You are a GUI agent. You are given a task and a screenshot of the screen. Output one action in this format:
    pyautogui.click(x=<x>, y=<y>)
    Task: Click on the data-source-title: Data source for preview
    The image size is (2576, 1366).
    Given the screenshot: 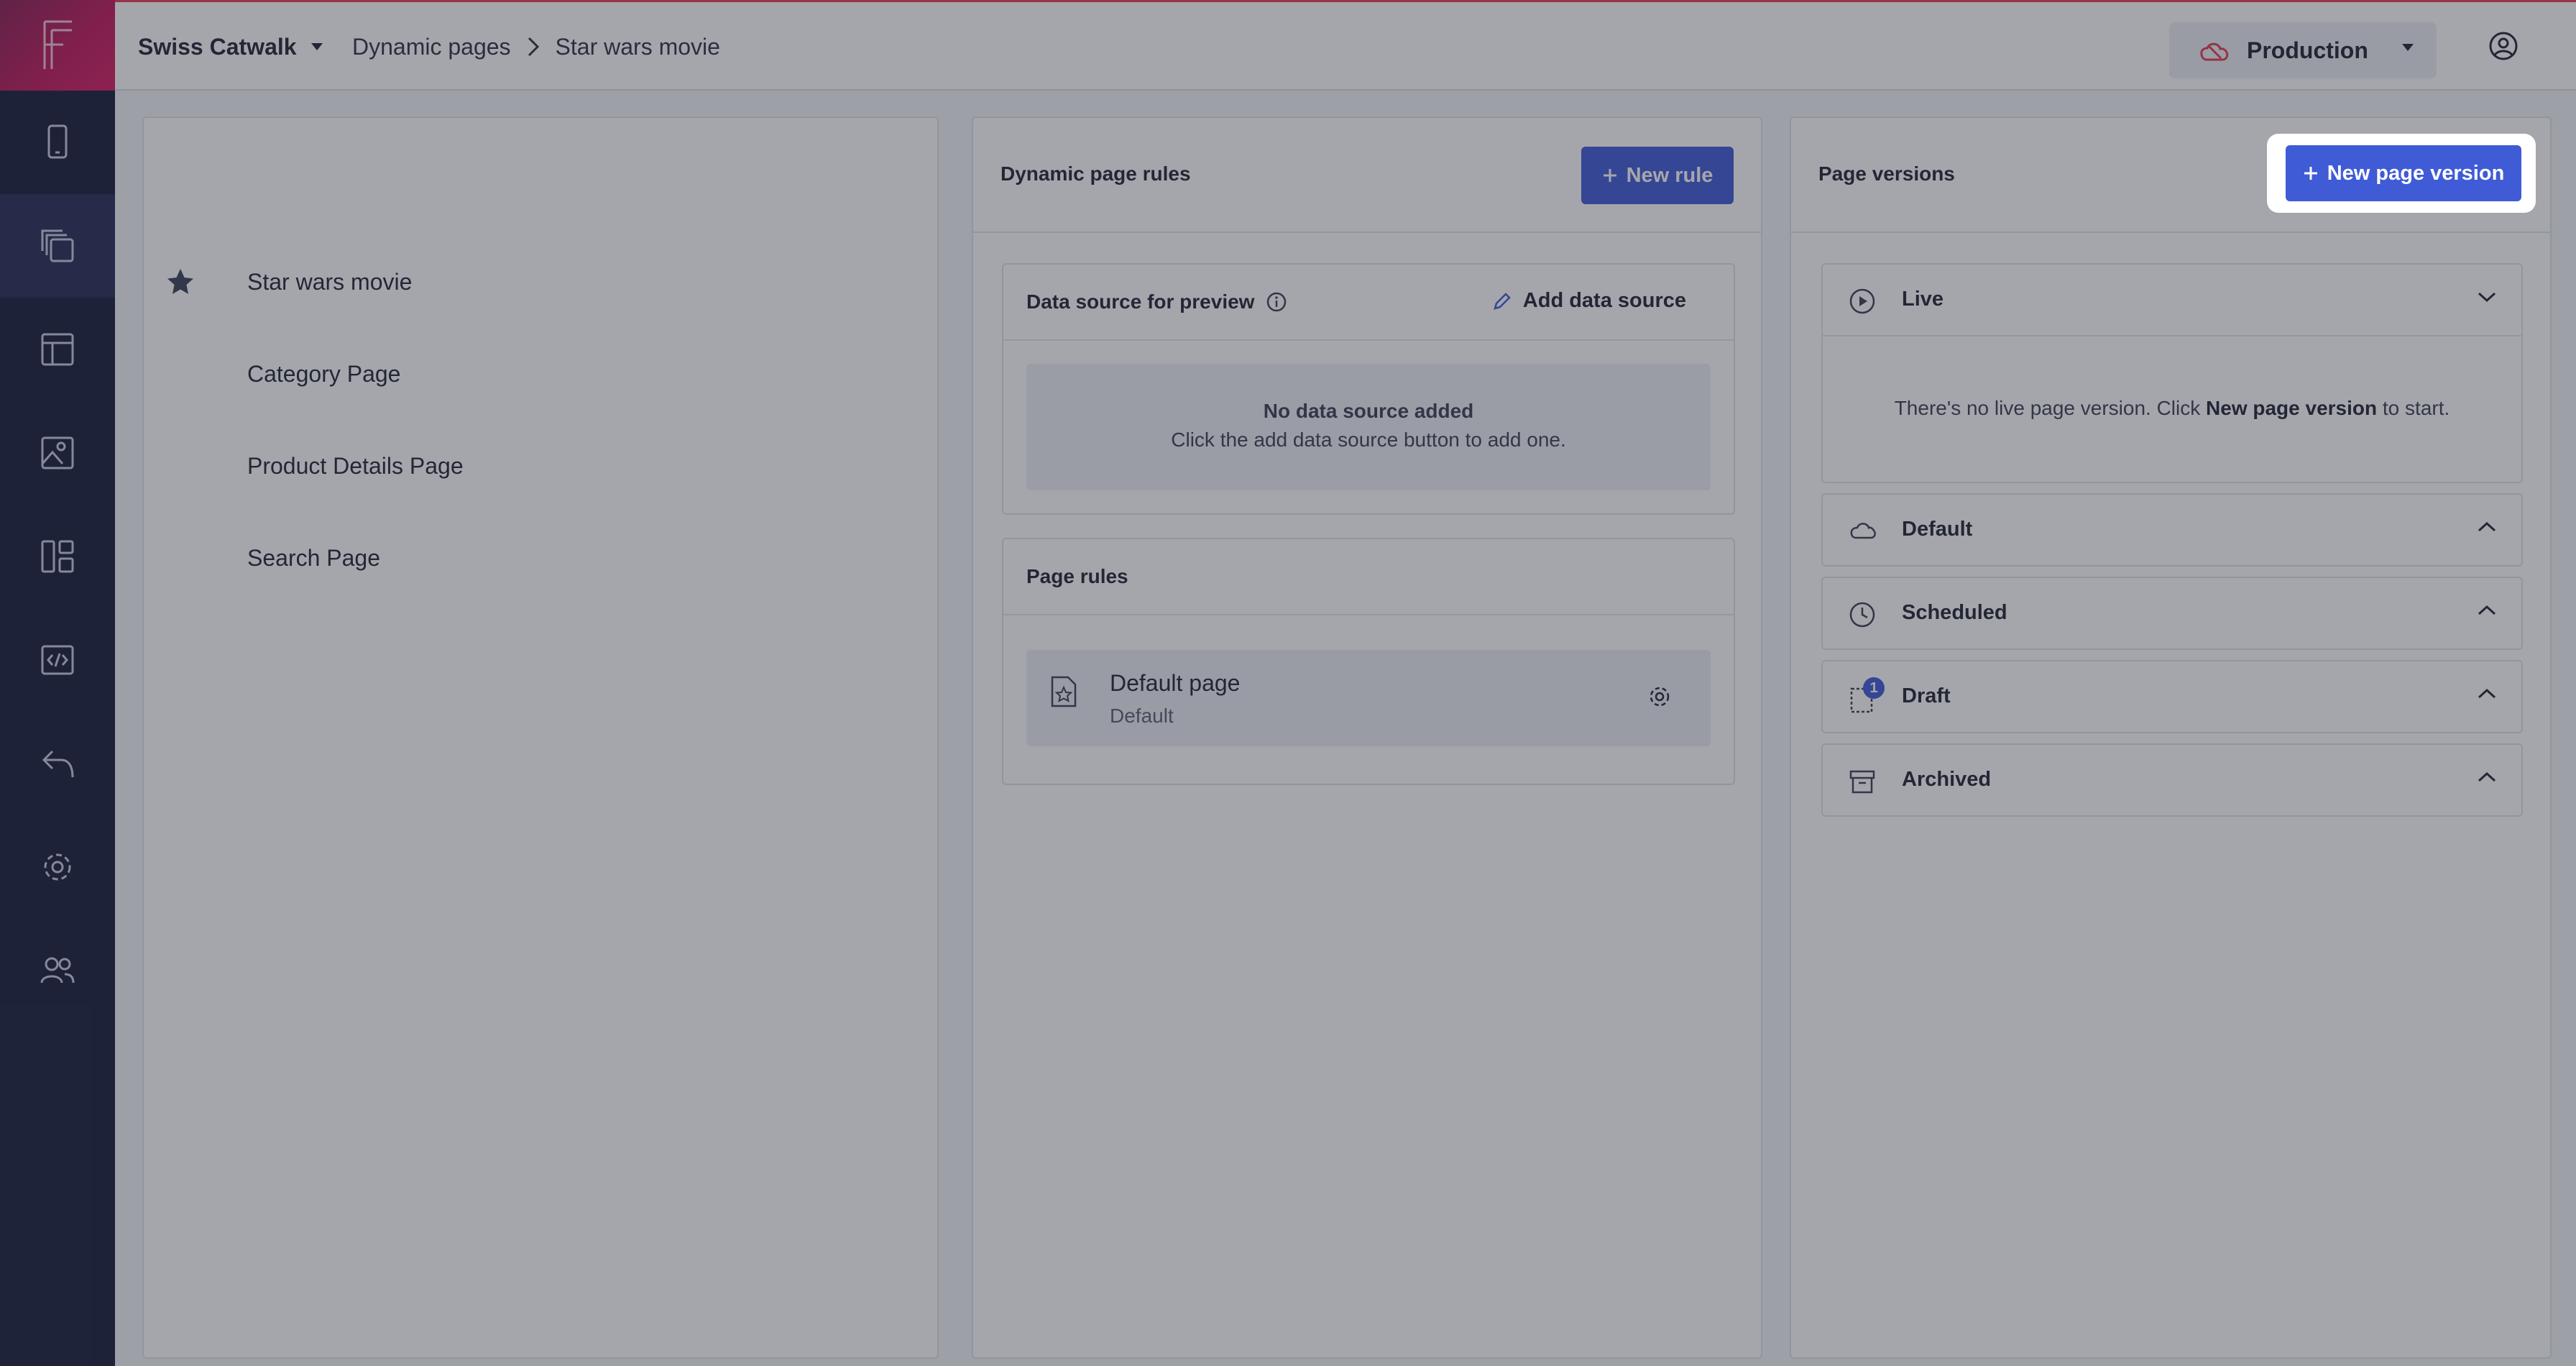 What is the action you would take?
    pyautogui.click(x=1140, y=301)
    